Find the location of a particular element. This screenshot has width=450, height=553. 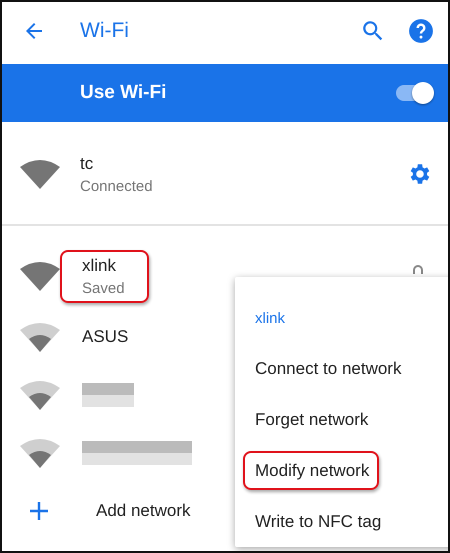

menu-item: Write to NFC tag is located at coordinates (308, 521).